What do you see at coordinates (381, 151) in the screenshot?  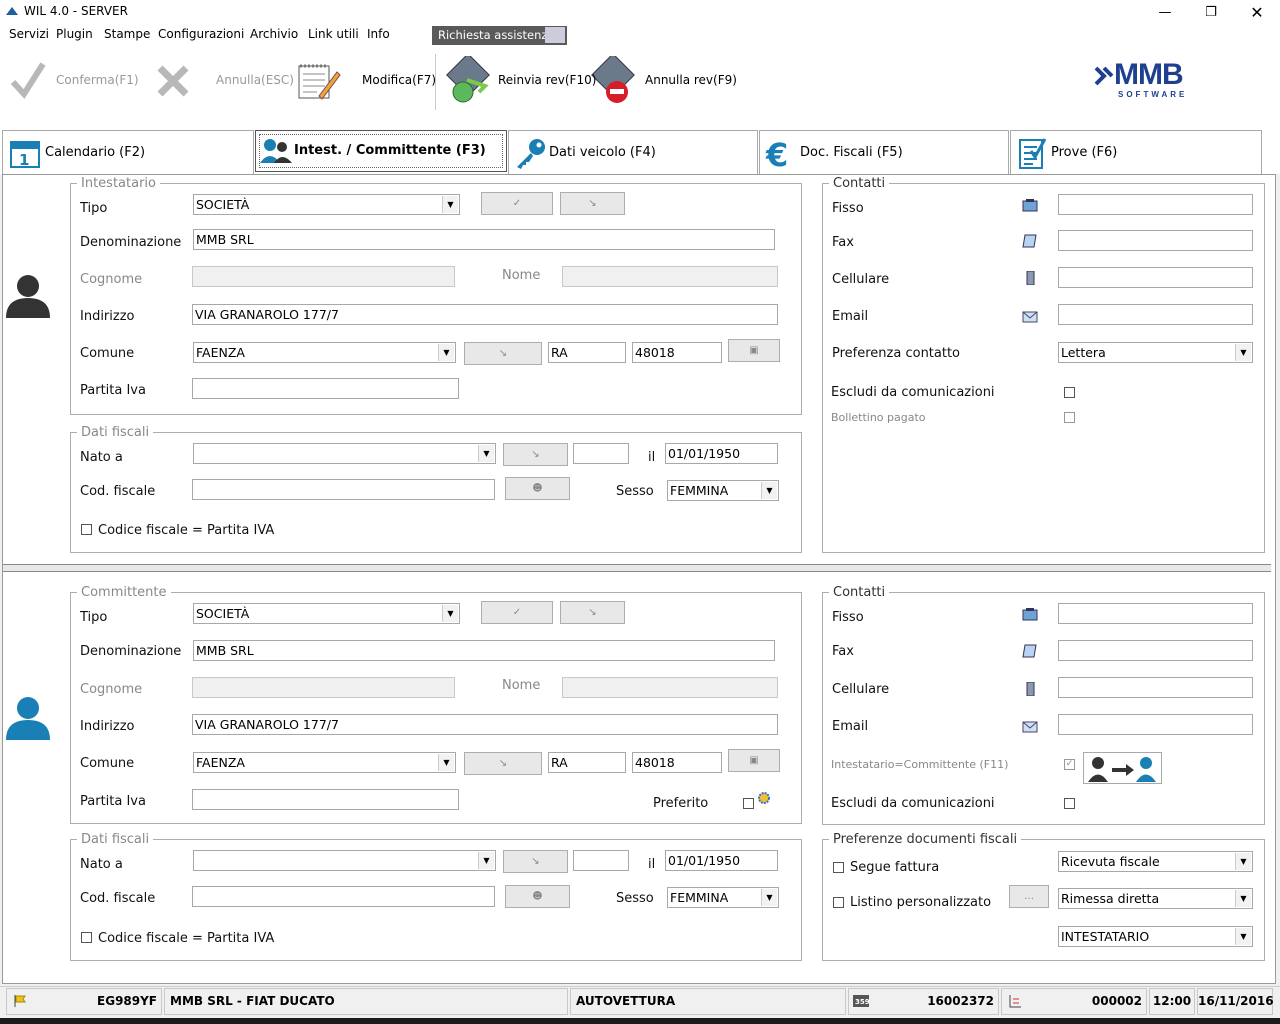 I see `tab-intestatario: Intest. / Committente (F3)` at bounding box center [381, 151].